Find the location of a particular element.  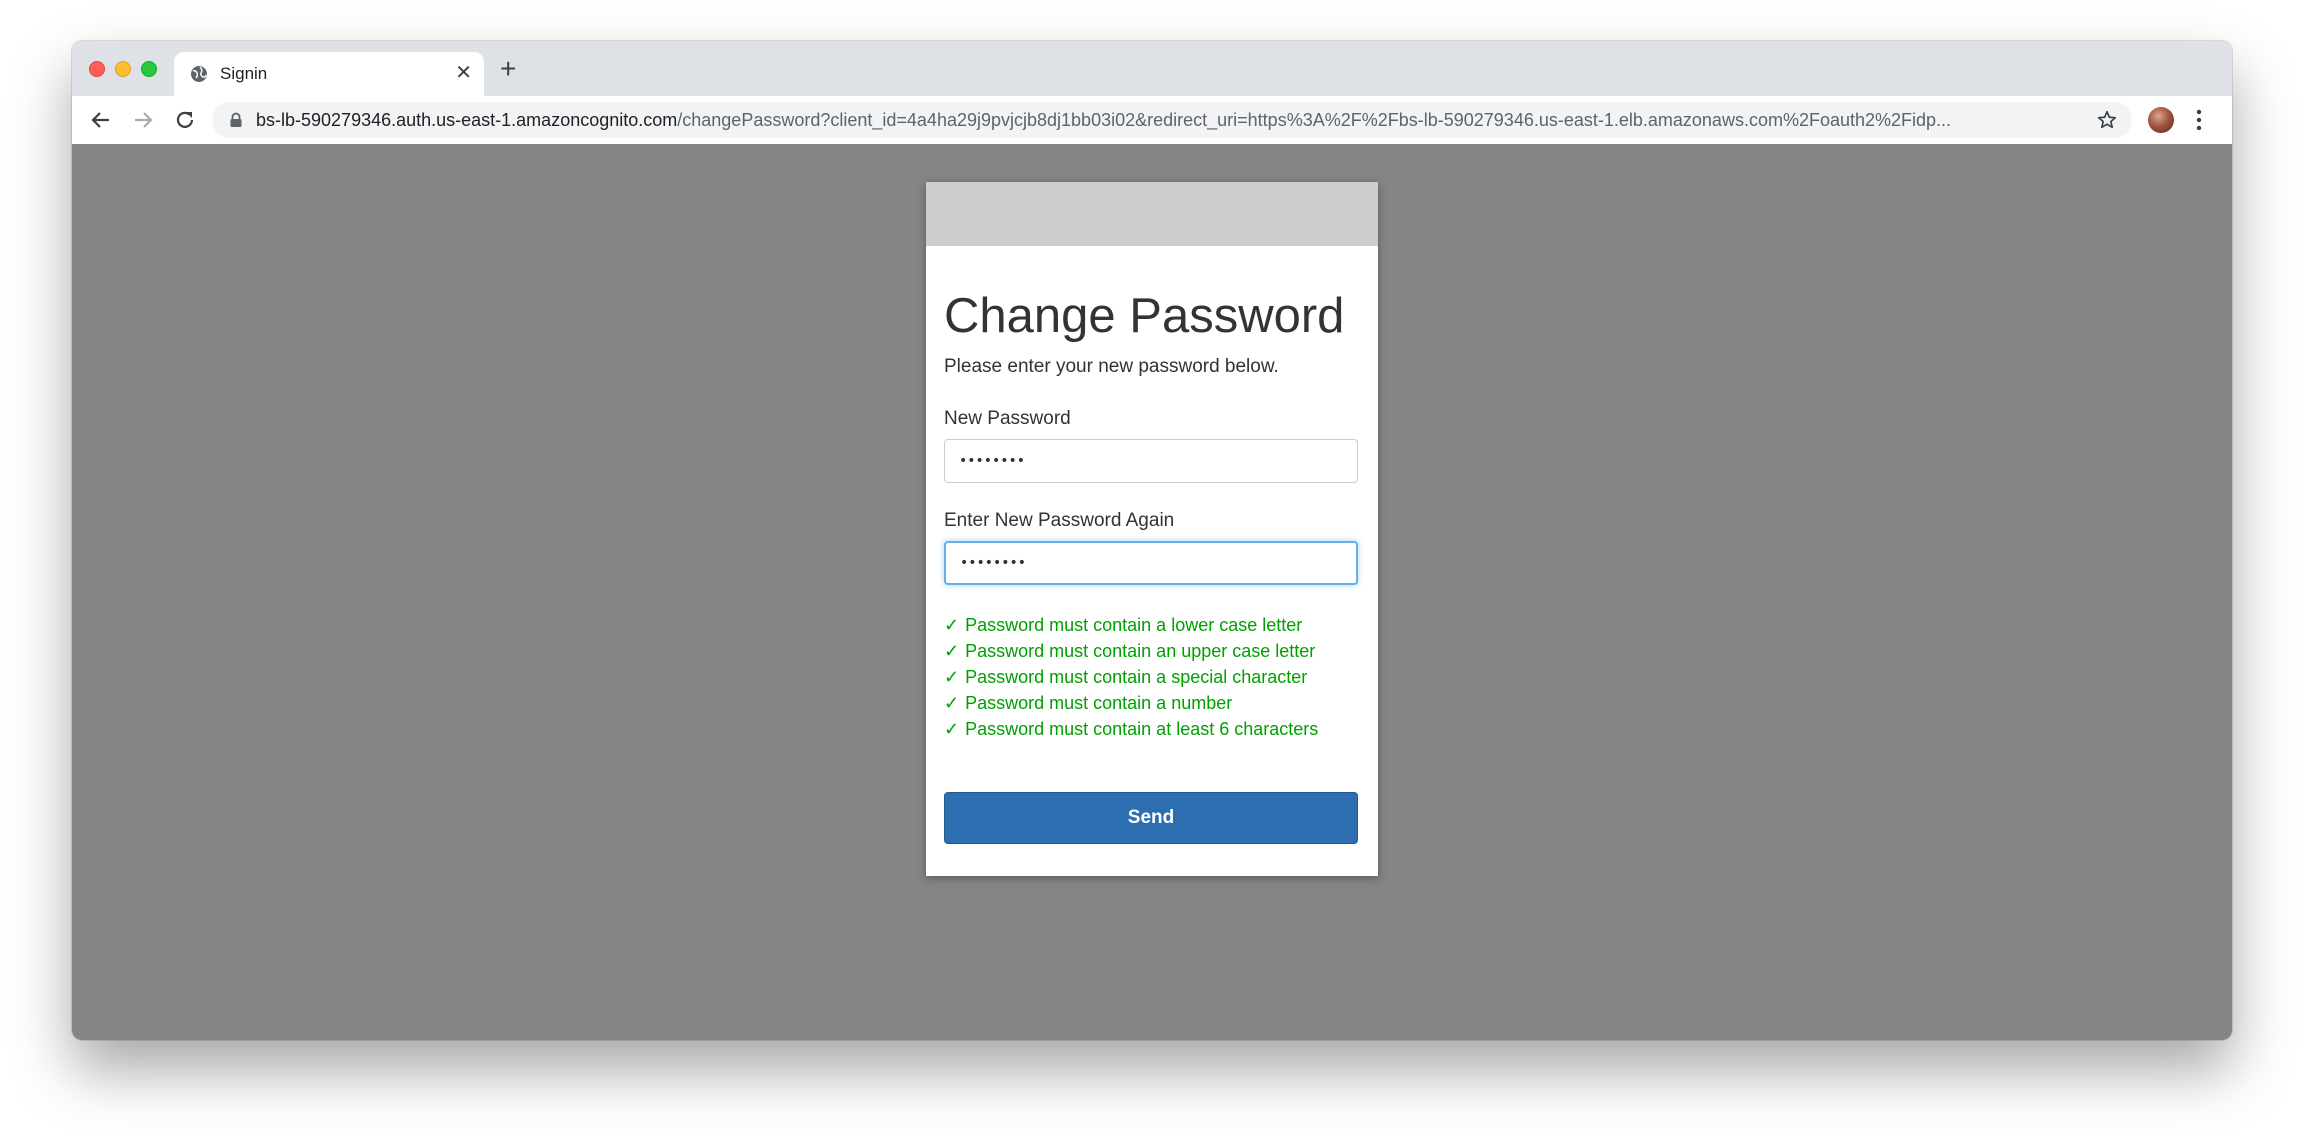

password-rule: ✓ Password must contain a number is located at coordinates (1131, 703).